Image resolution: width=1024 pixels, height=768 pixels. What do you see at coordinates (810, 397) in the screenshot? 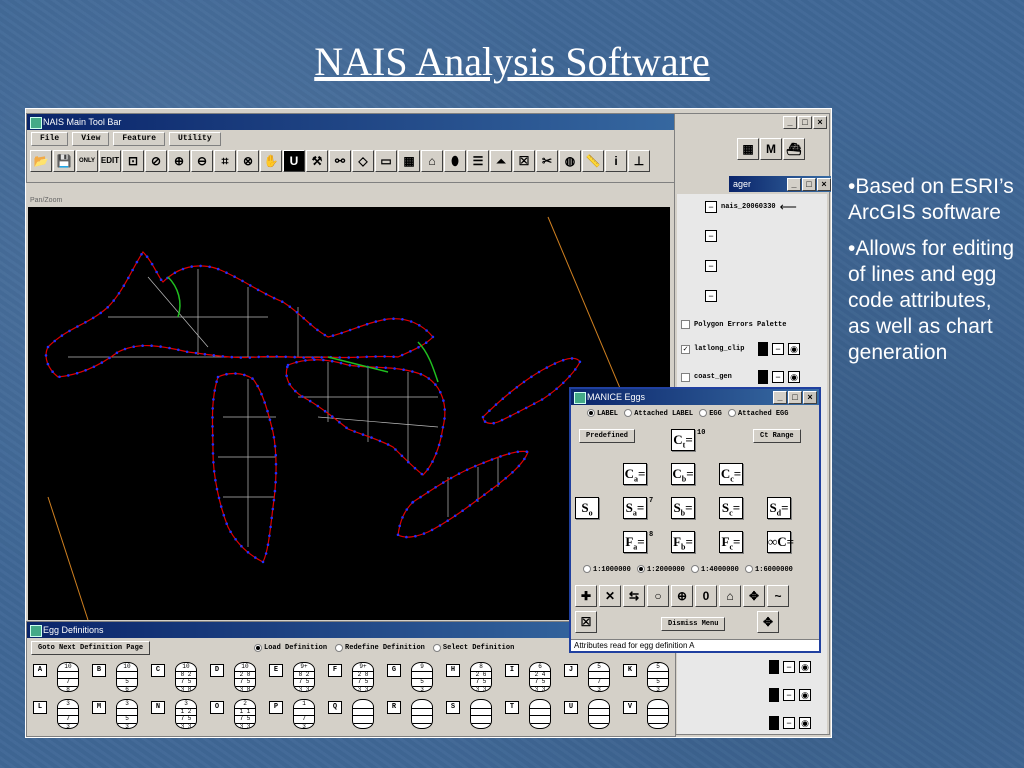
I see `me-close-button: ×` at bounding box center [810, 397].